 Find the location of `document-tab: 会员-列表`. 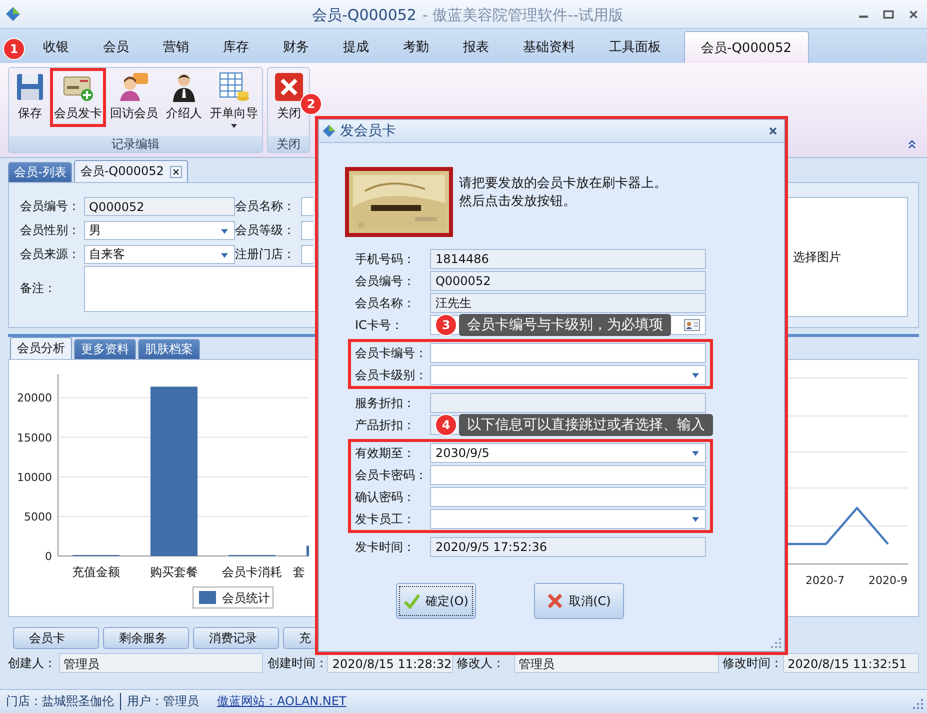

document-tab: 会员-列表 is located at coordinates (40, 172).